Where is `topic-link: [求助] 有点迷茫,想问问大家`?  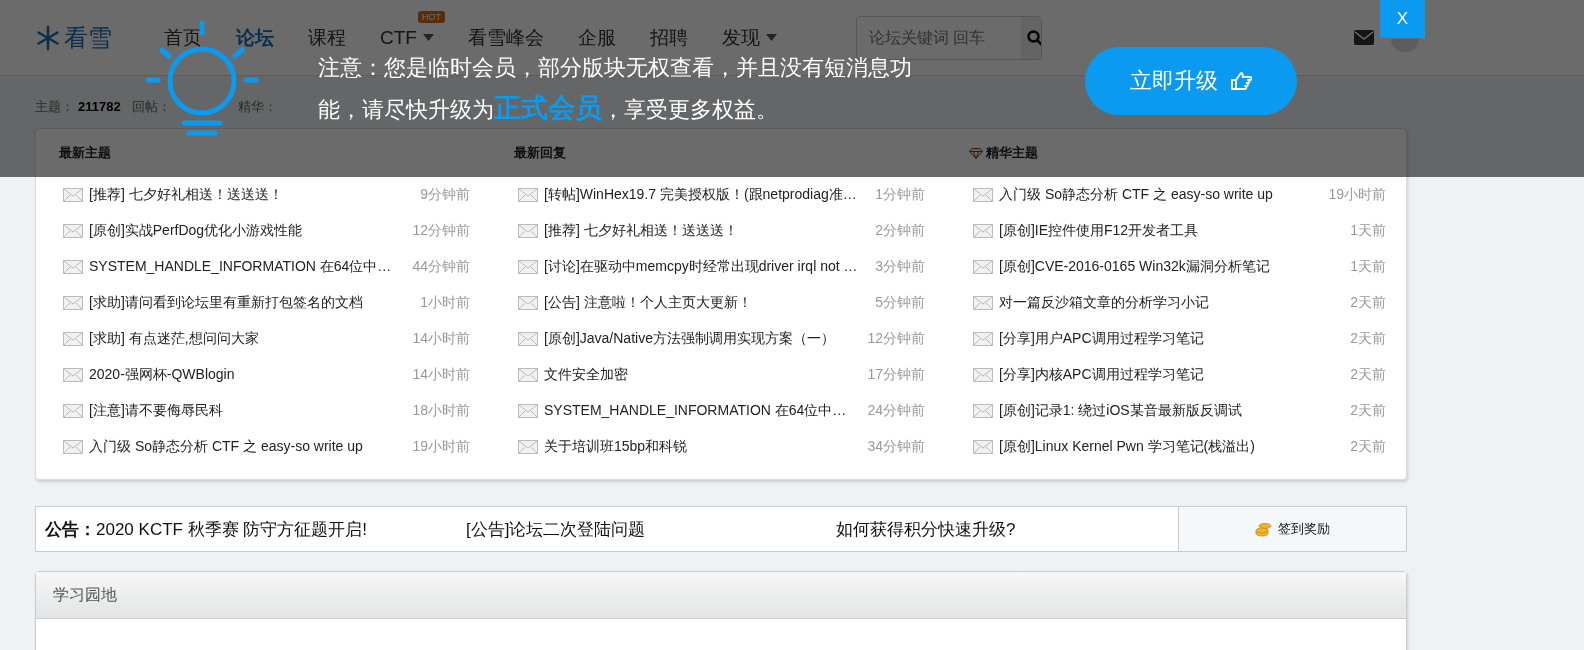 topic-link: [求助] 有点迷茫,想问问大家 is located at coordinates (251, 339).